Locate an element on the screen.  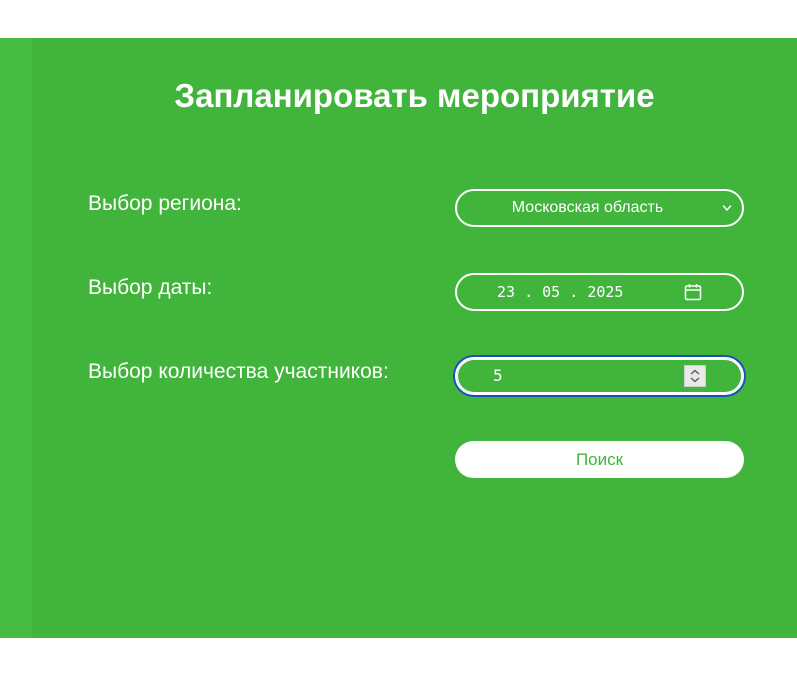
date-input: 23 . 05 . 2025 is located at coordinates (599, 292).